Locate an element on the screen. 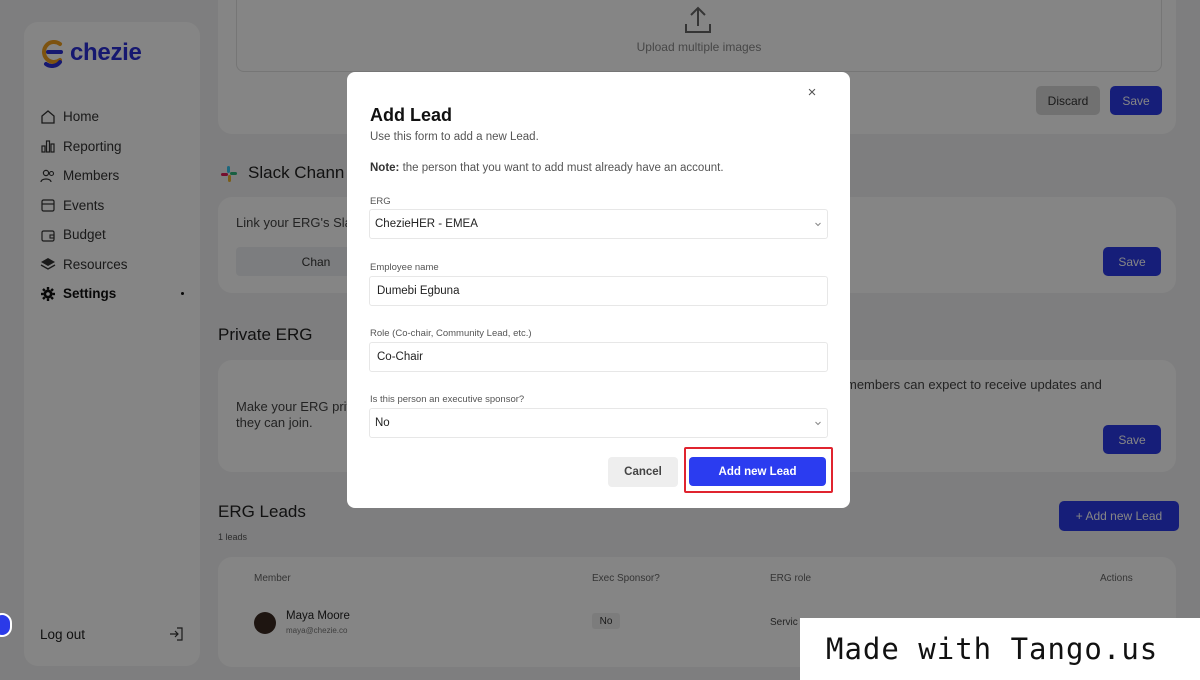 Image resolution: width=1200 pixels, height=680 pixels. exec-sponsor-value: No is located at coordinates (382, 423).